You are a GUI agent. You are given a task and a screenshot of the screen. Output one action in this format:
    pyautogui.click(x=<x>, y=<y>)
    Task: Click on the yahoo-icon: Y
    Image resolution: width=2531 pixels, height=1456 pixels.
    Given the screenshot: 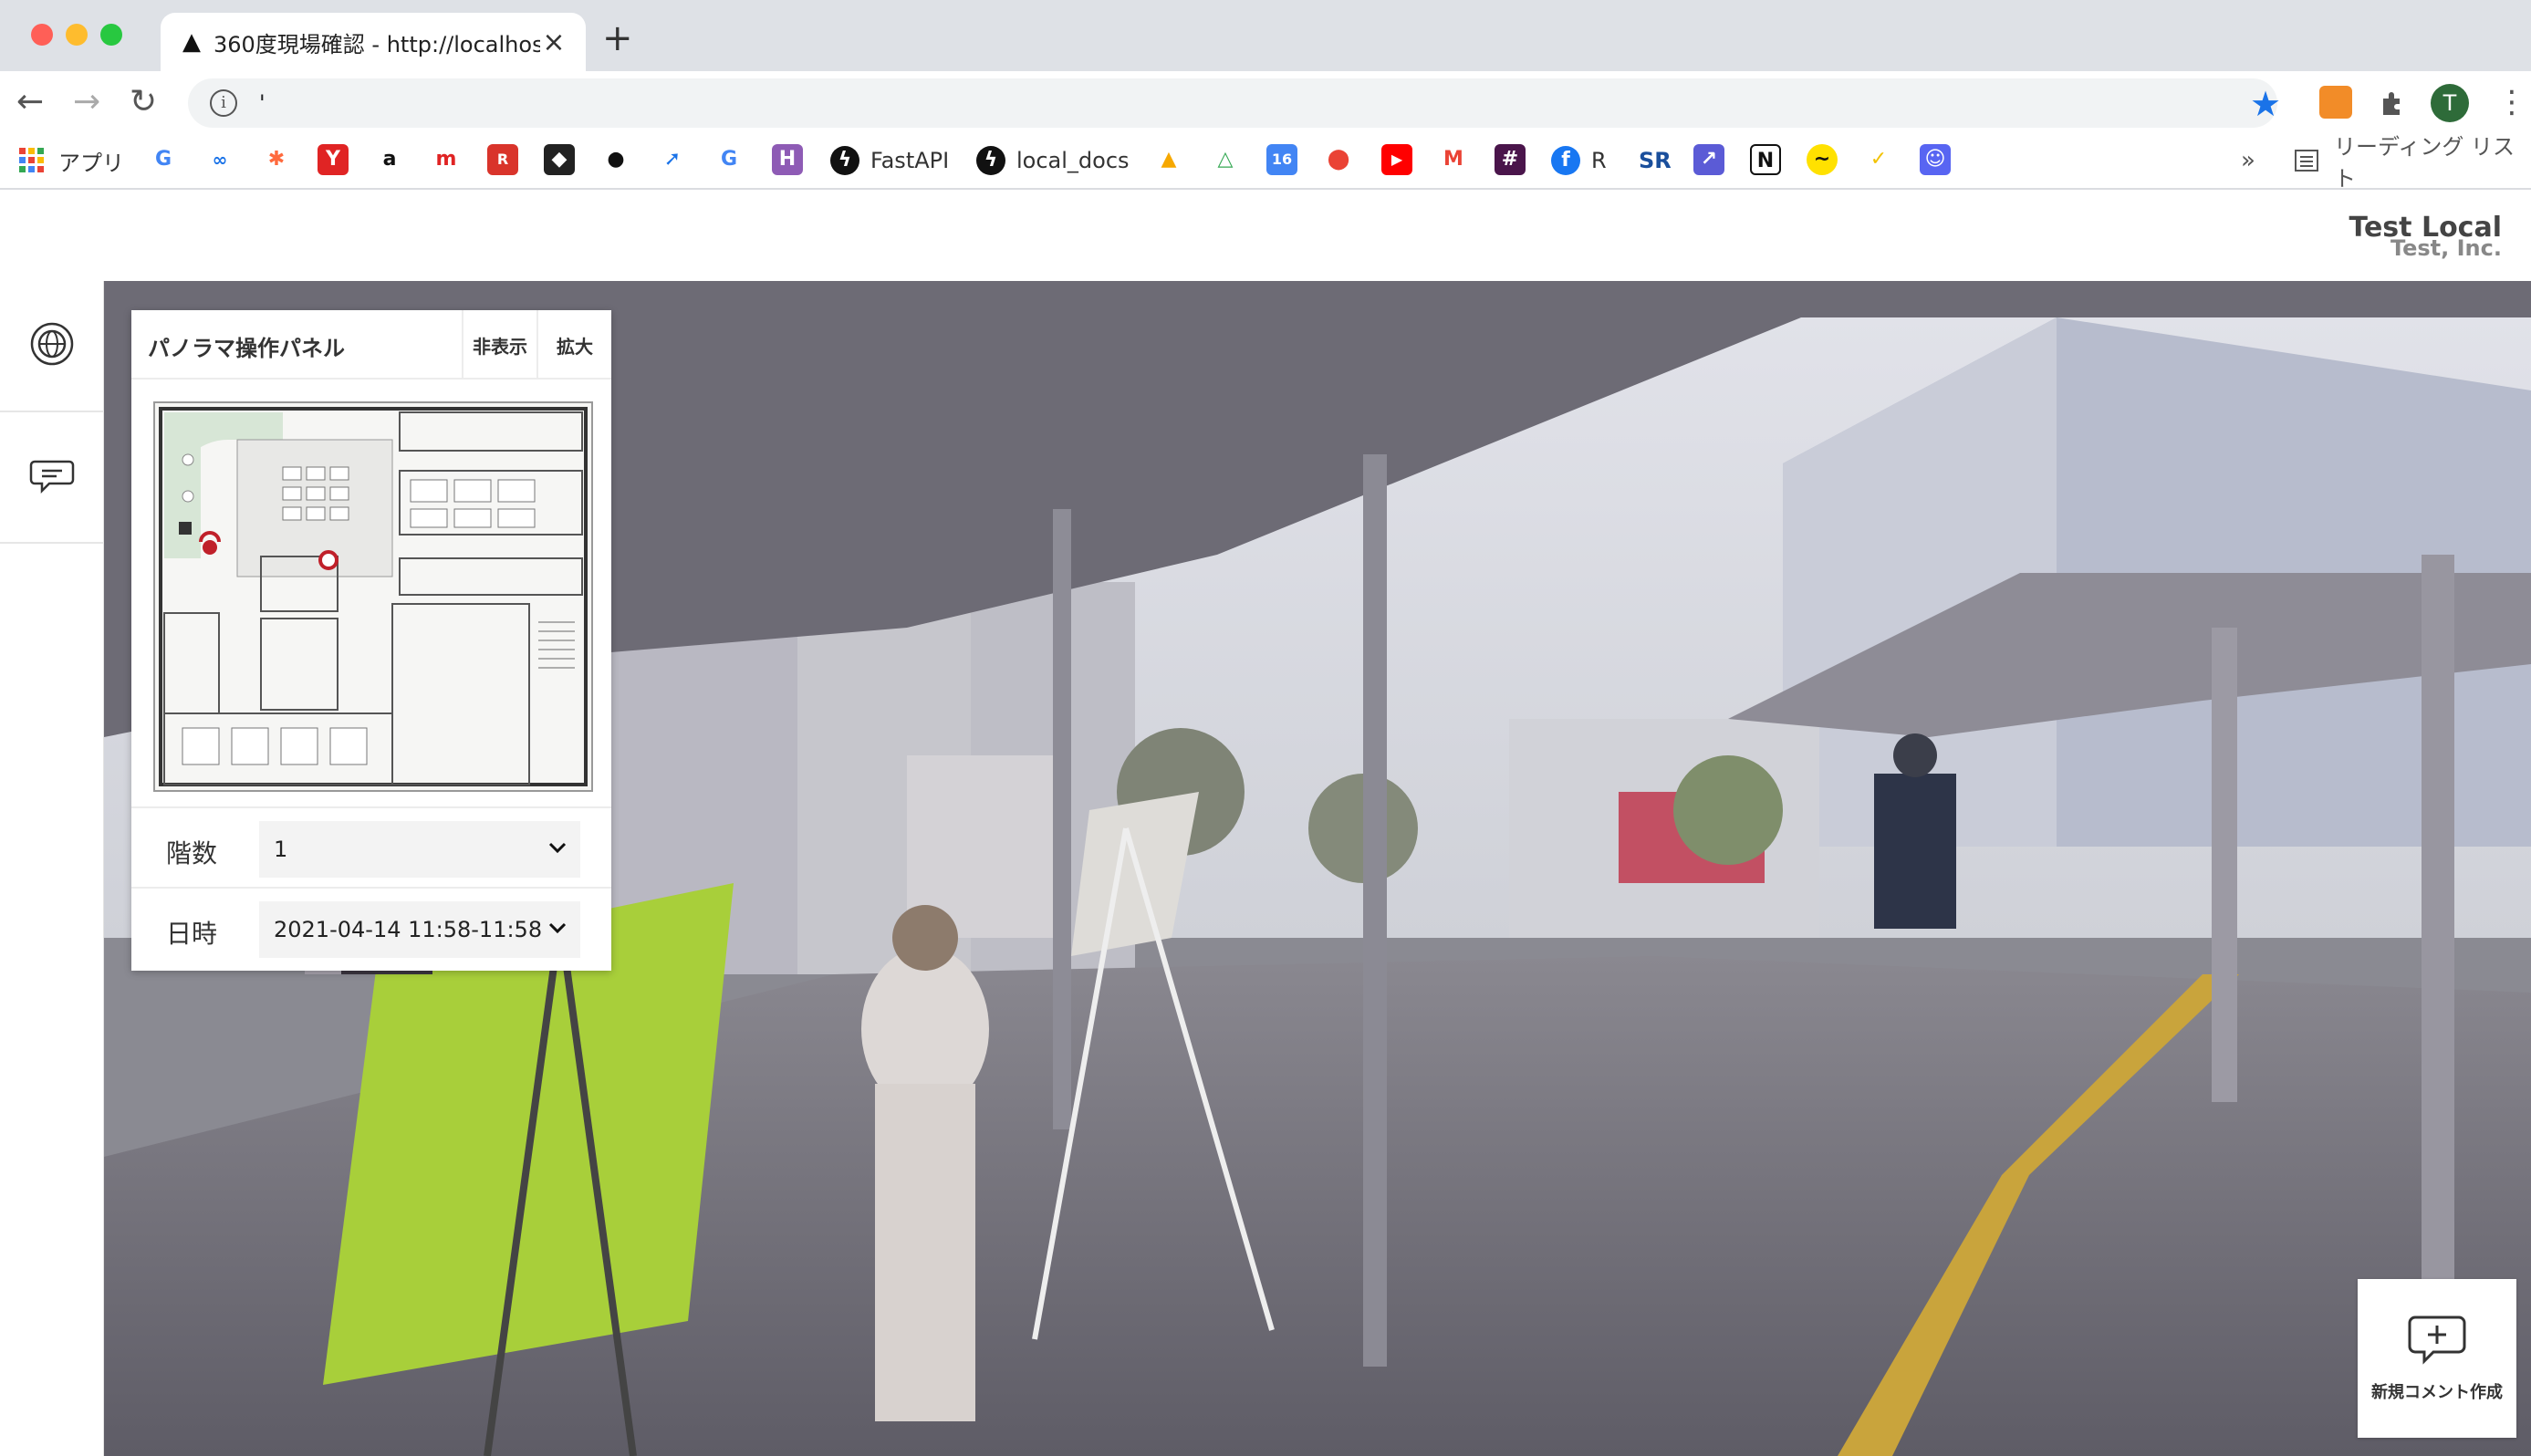 What is the action you would take?
    pyautogui.click(x=333, y=159)
    